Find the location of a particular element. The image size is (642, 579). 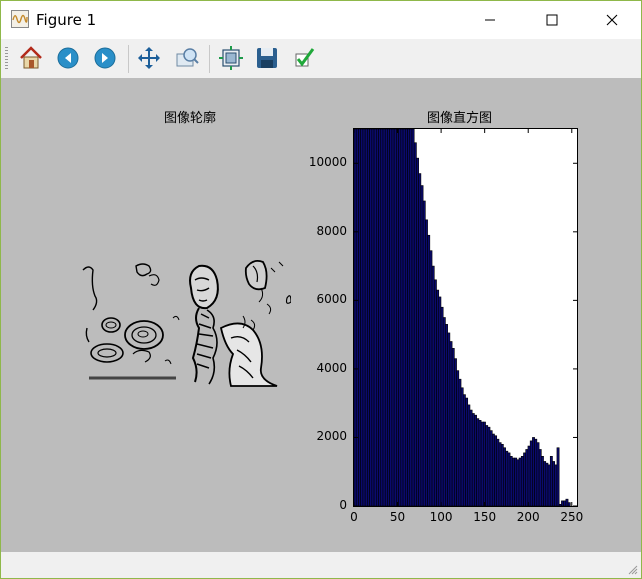

toolbar-grip is located at coordinates (6, 59).